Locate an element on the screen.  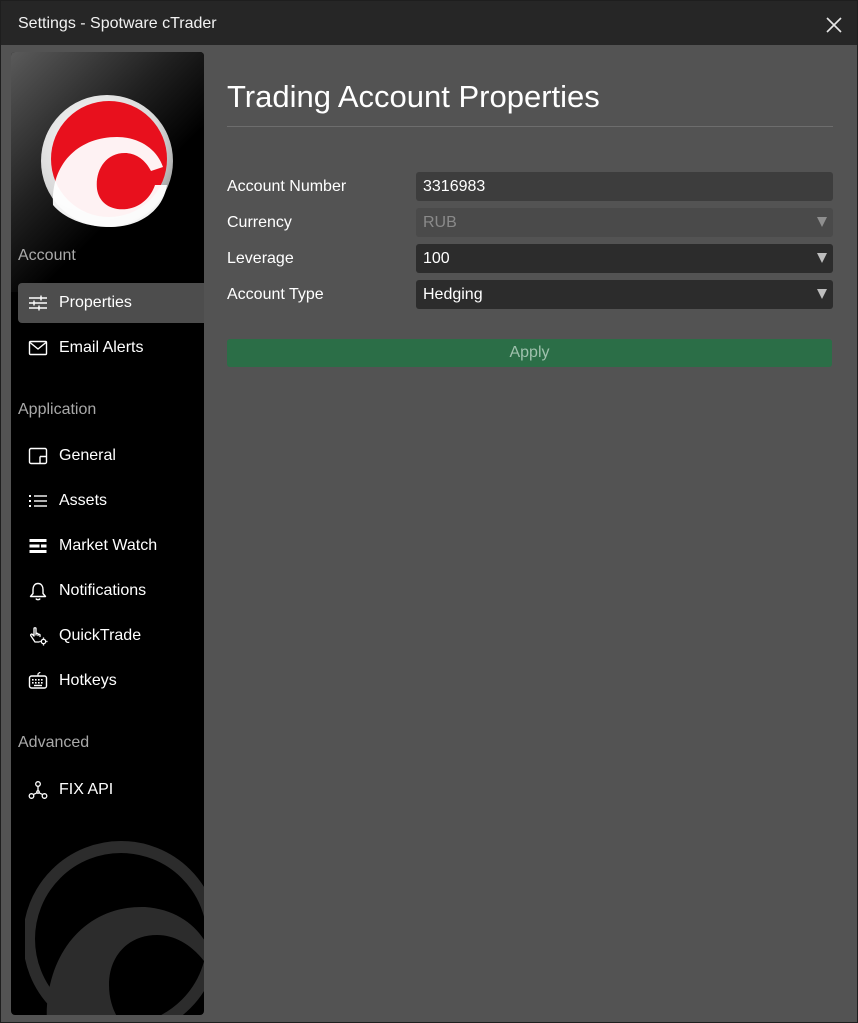
network-icon is located at coordinates (38, 790).